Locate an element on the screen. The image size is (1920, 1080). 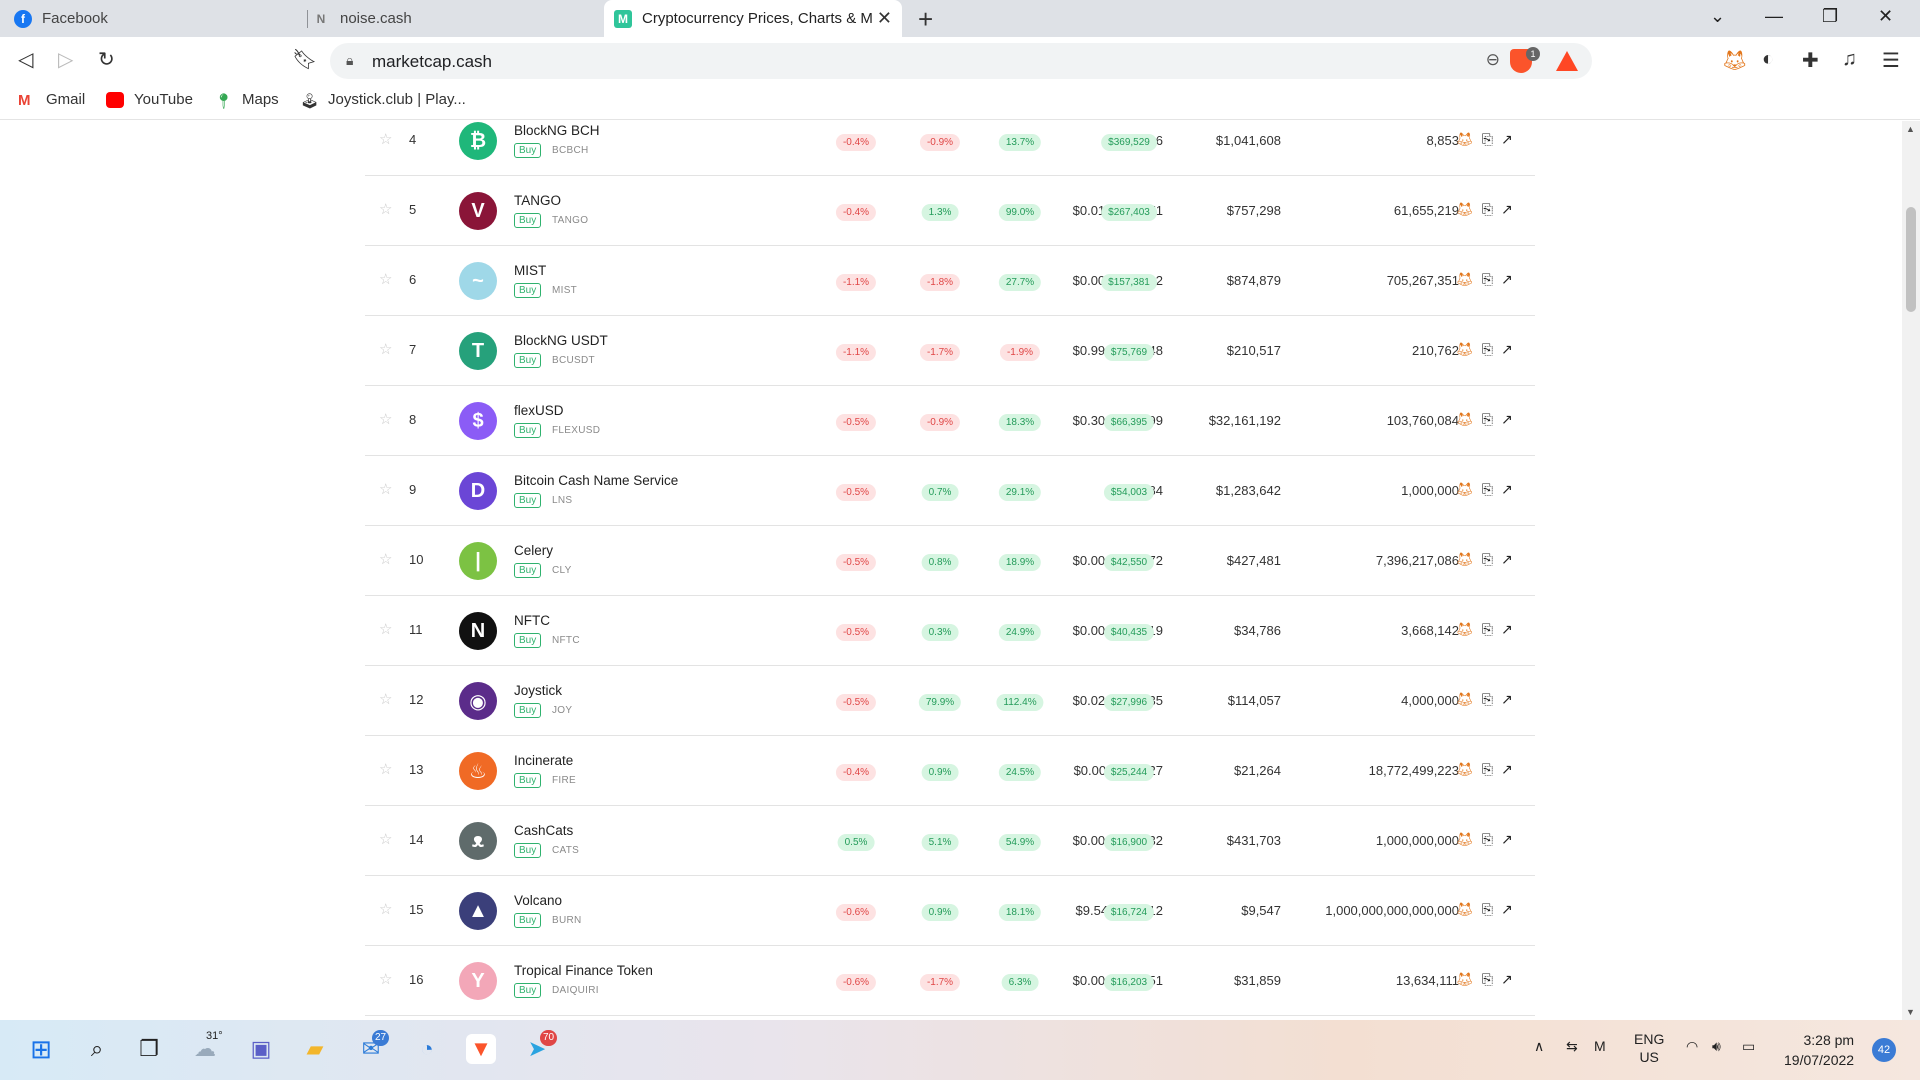
address-bar: 🔒︎ marketcap.cash ⊖ 1 is located at coordinates (961, 61).